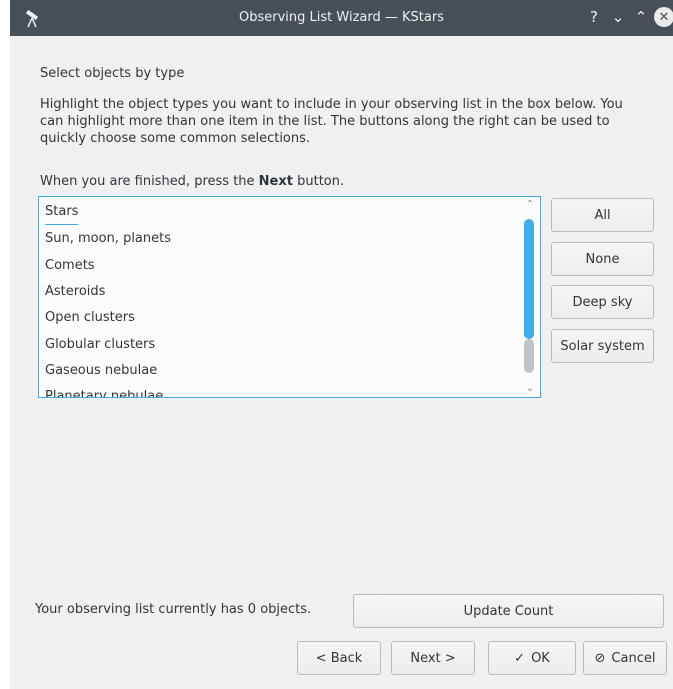 This screenshot has height=689, width=673. I want to click on finished-bold: Next, so click(275, 181).